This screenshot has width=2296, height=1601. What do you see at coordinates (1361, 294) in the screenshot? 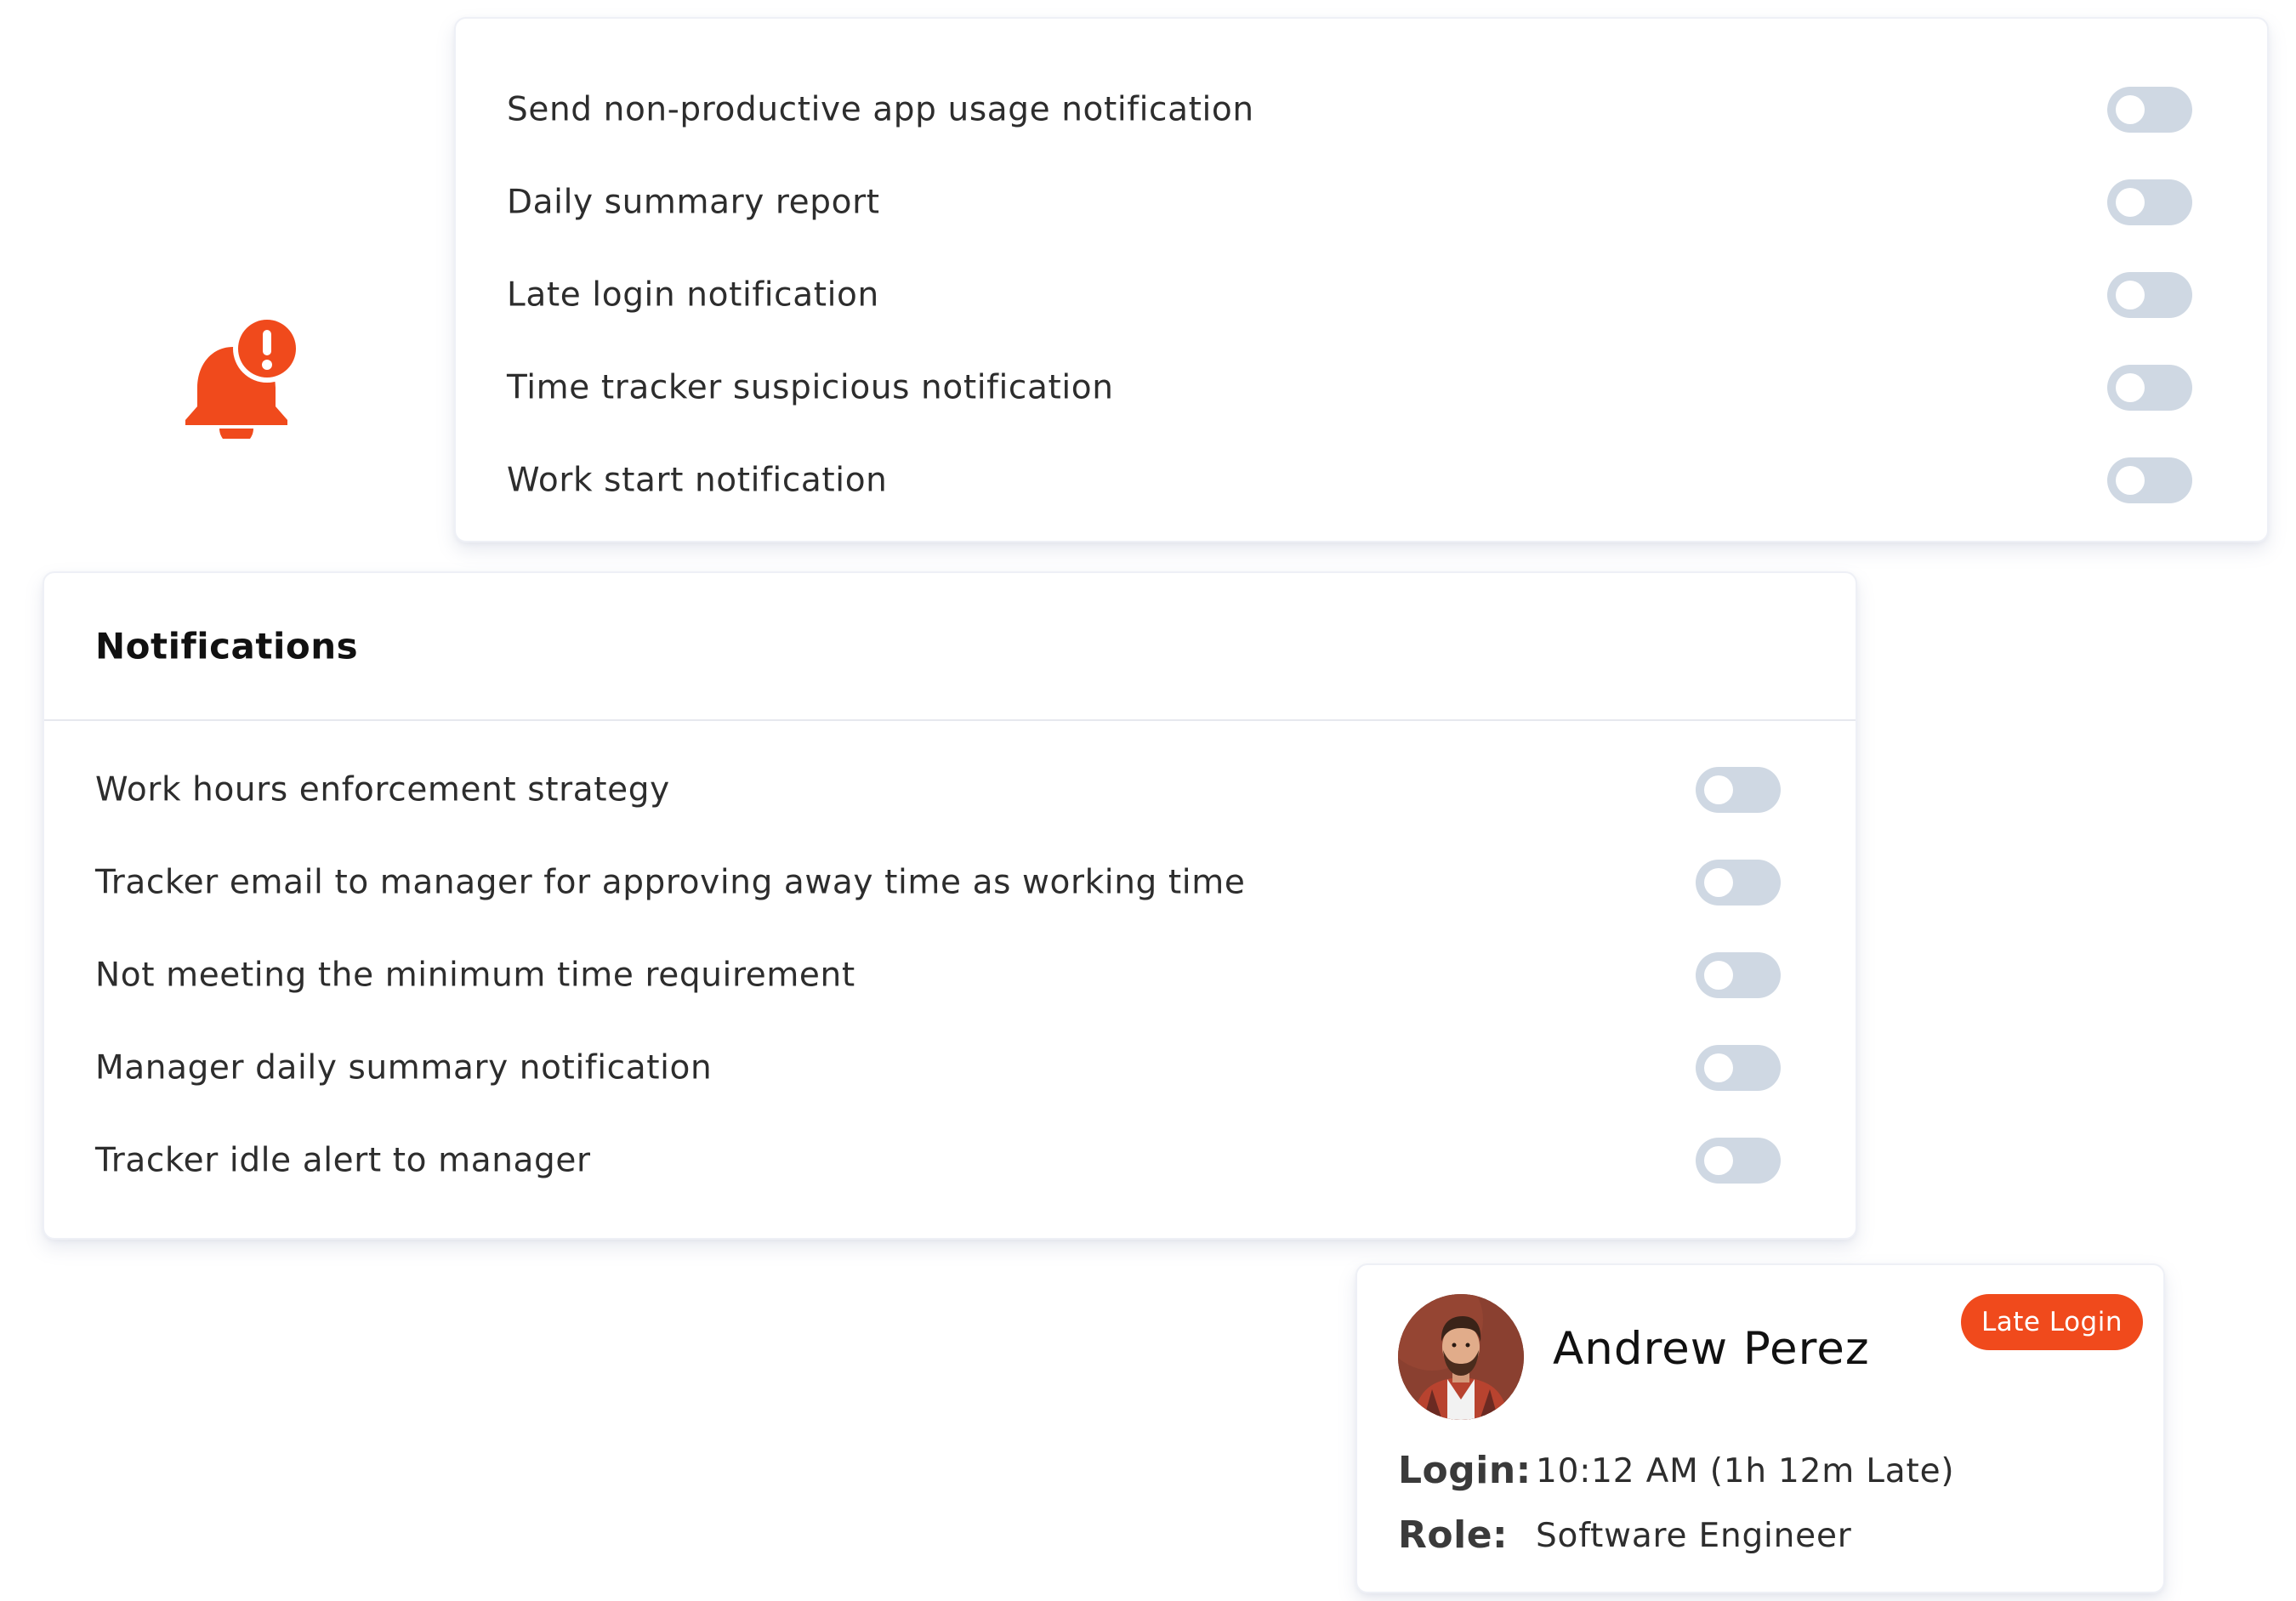
I see `setting-row: Late login notification` at bounding box center [1361, 294].